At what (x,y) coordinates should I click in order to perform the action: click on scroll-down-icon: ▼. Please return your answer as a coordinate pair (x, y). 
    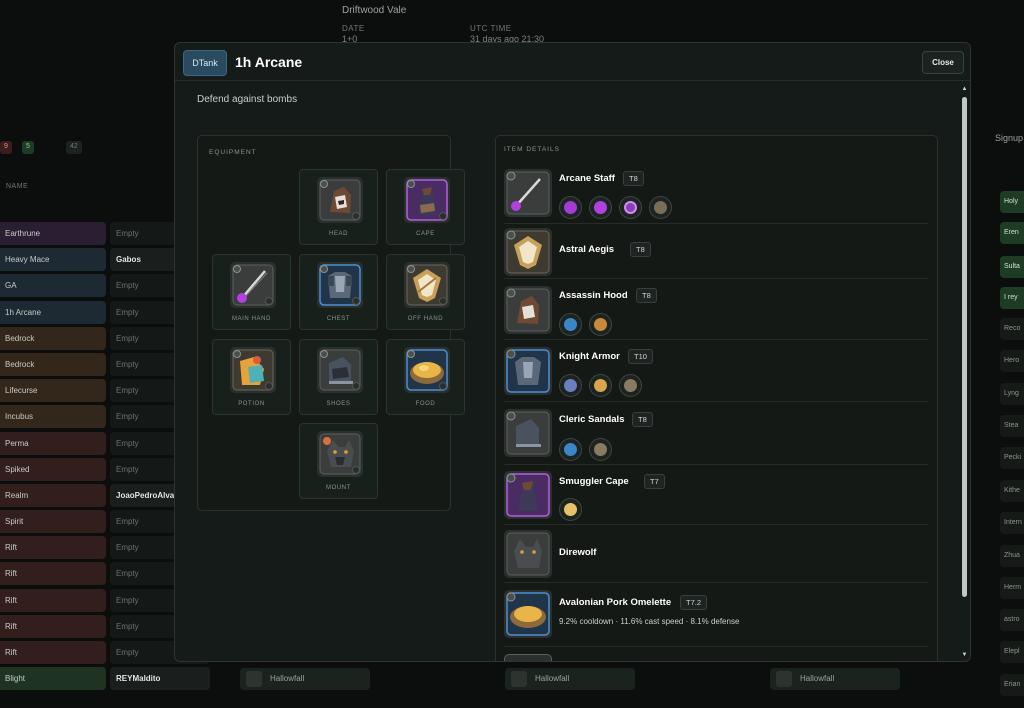
    Looking at the image, I should click on (964, 655).